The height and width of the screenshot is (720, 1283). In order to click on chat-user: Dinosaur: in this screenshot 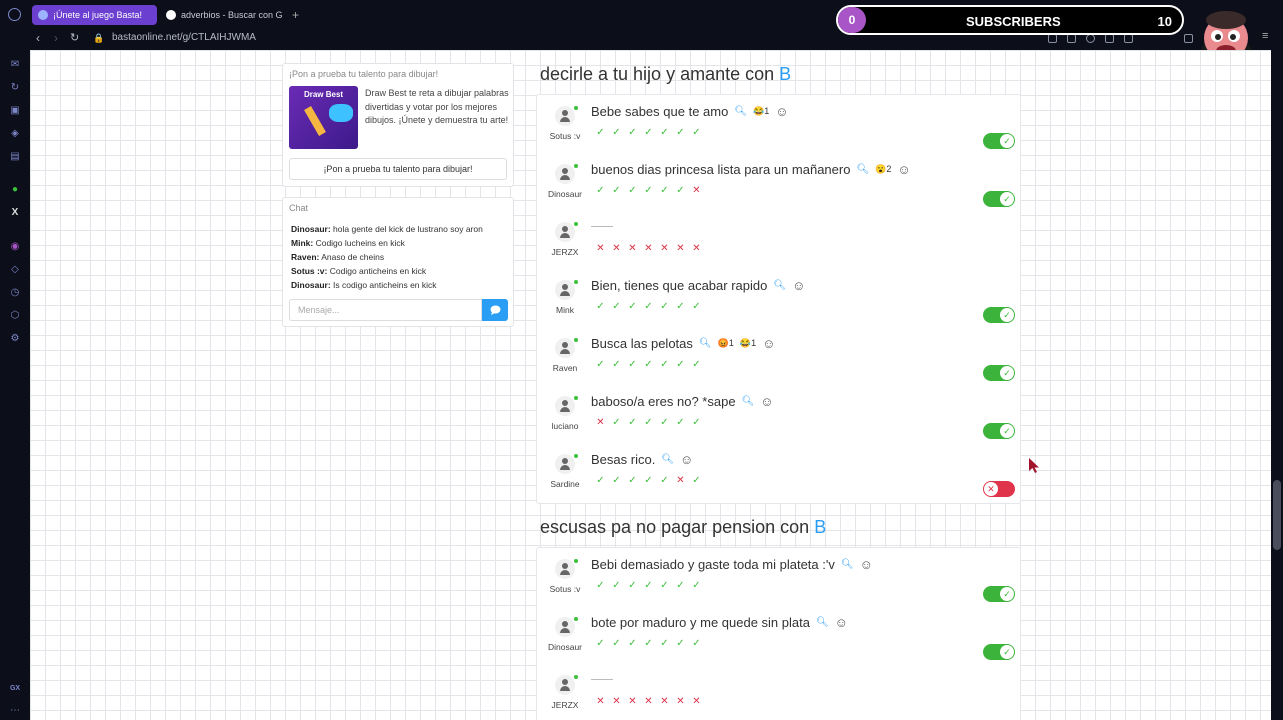, I will do `click(311, 285)`.